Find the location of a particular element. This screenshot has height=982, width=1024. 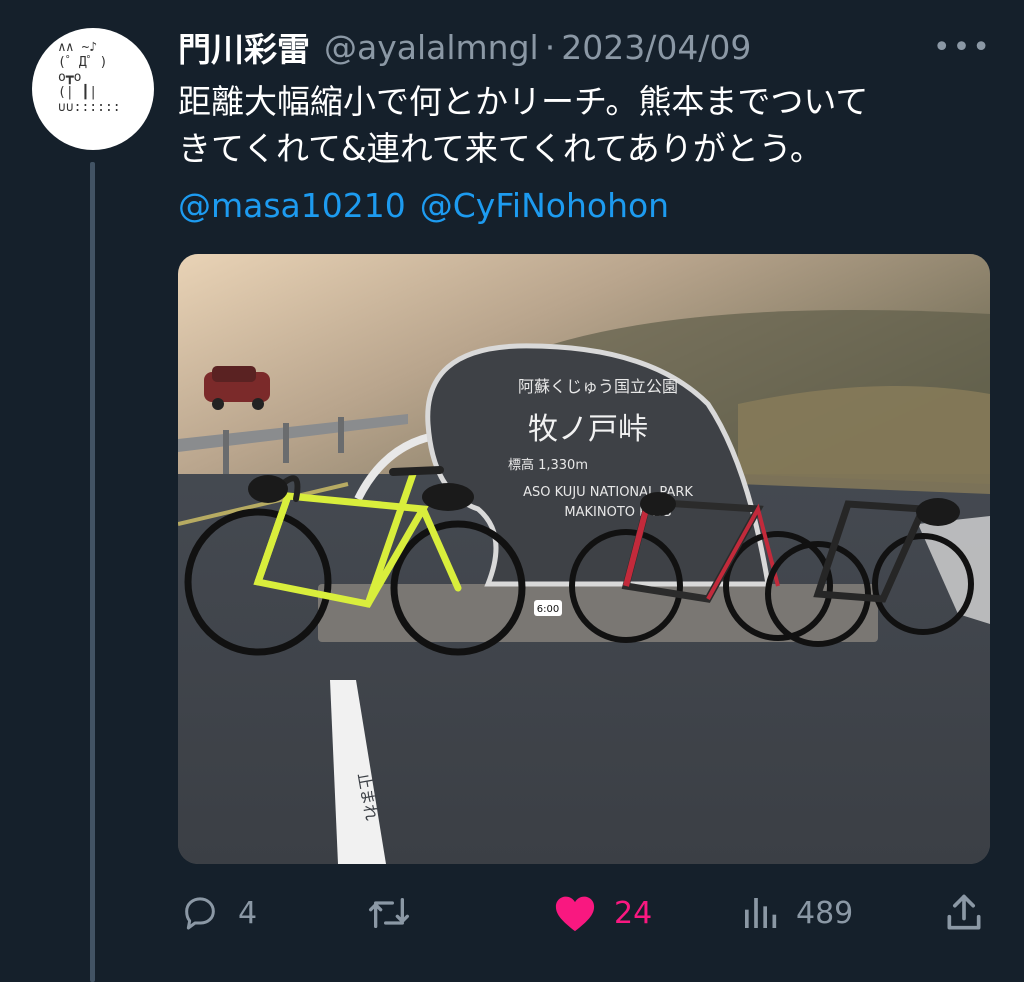

tweet-header: 門川彩雷 @ayalalmngl · 2023/04/09 is located at coordinates (576, 47).